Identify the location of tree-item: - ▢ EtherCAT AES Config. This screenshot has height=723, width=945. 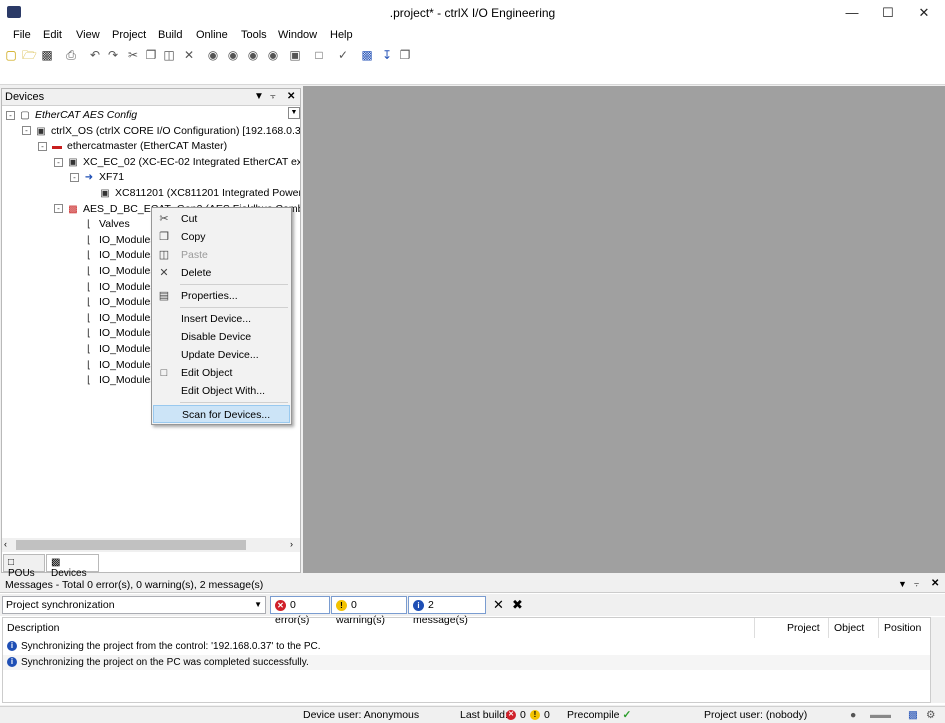
(71, 115).